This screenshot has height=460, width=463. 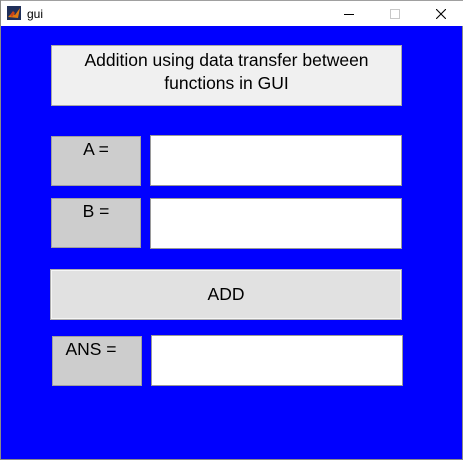 What do you see at coordinates (96, 223) in the screenshot?
I see `label-b: B =` at bounding box center [96, 223].